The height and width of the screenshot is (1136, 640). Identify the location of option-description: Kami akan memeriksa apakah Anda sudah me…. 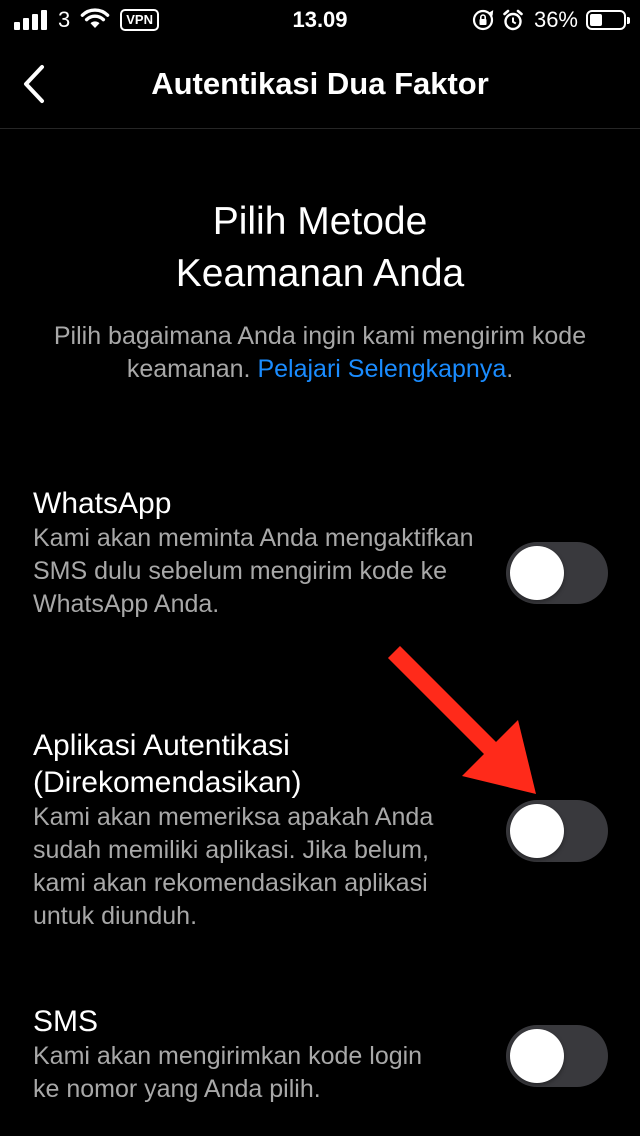
(233, 866).